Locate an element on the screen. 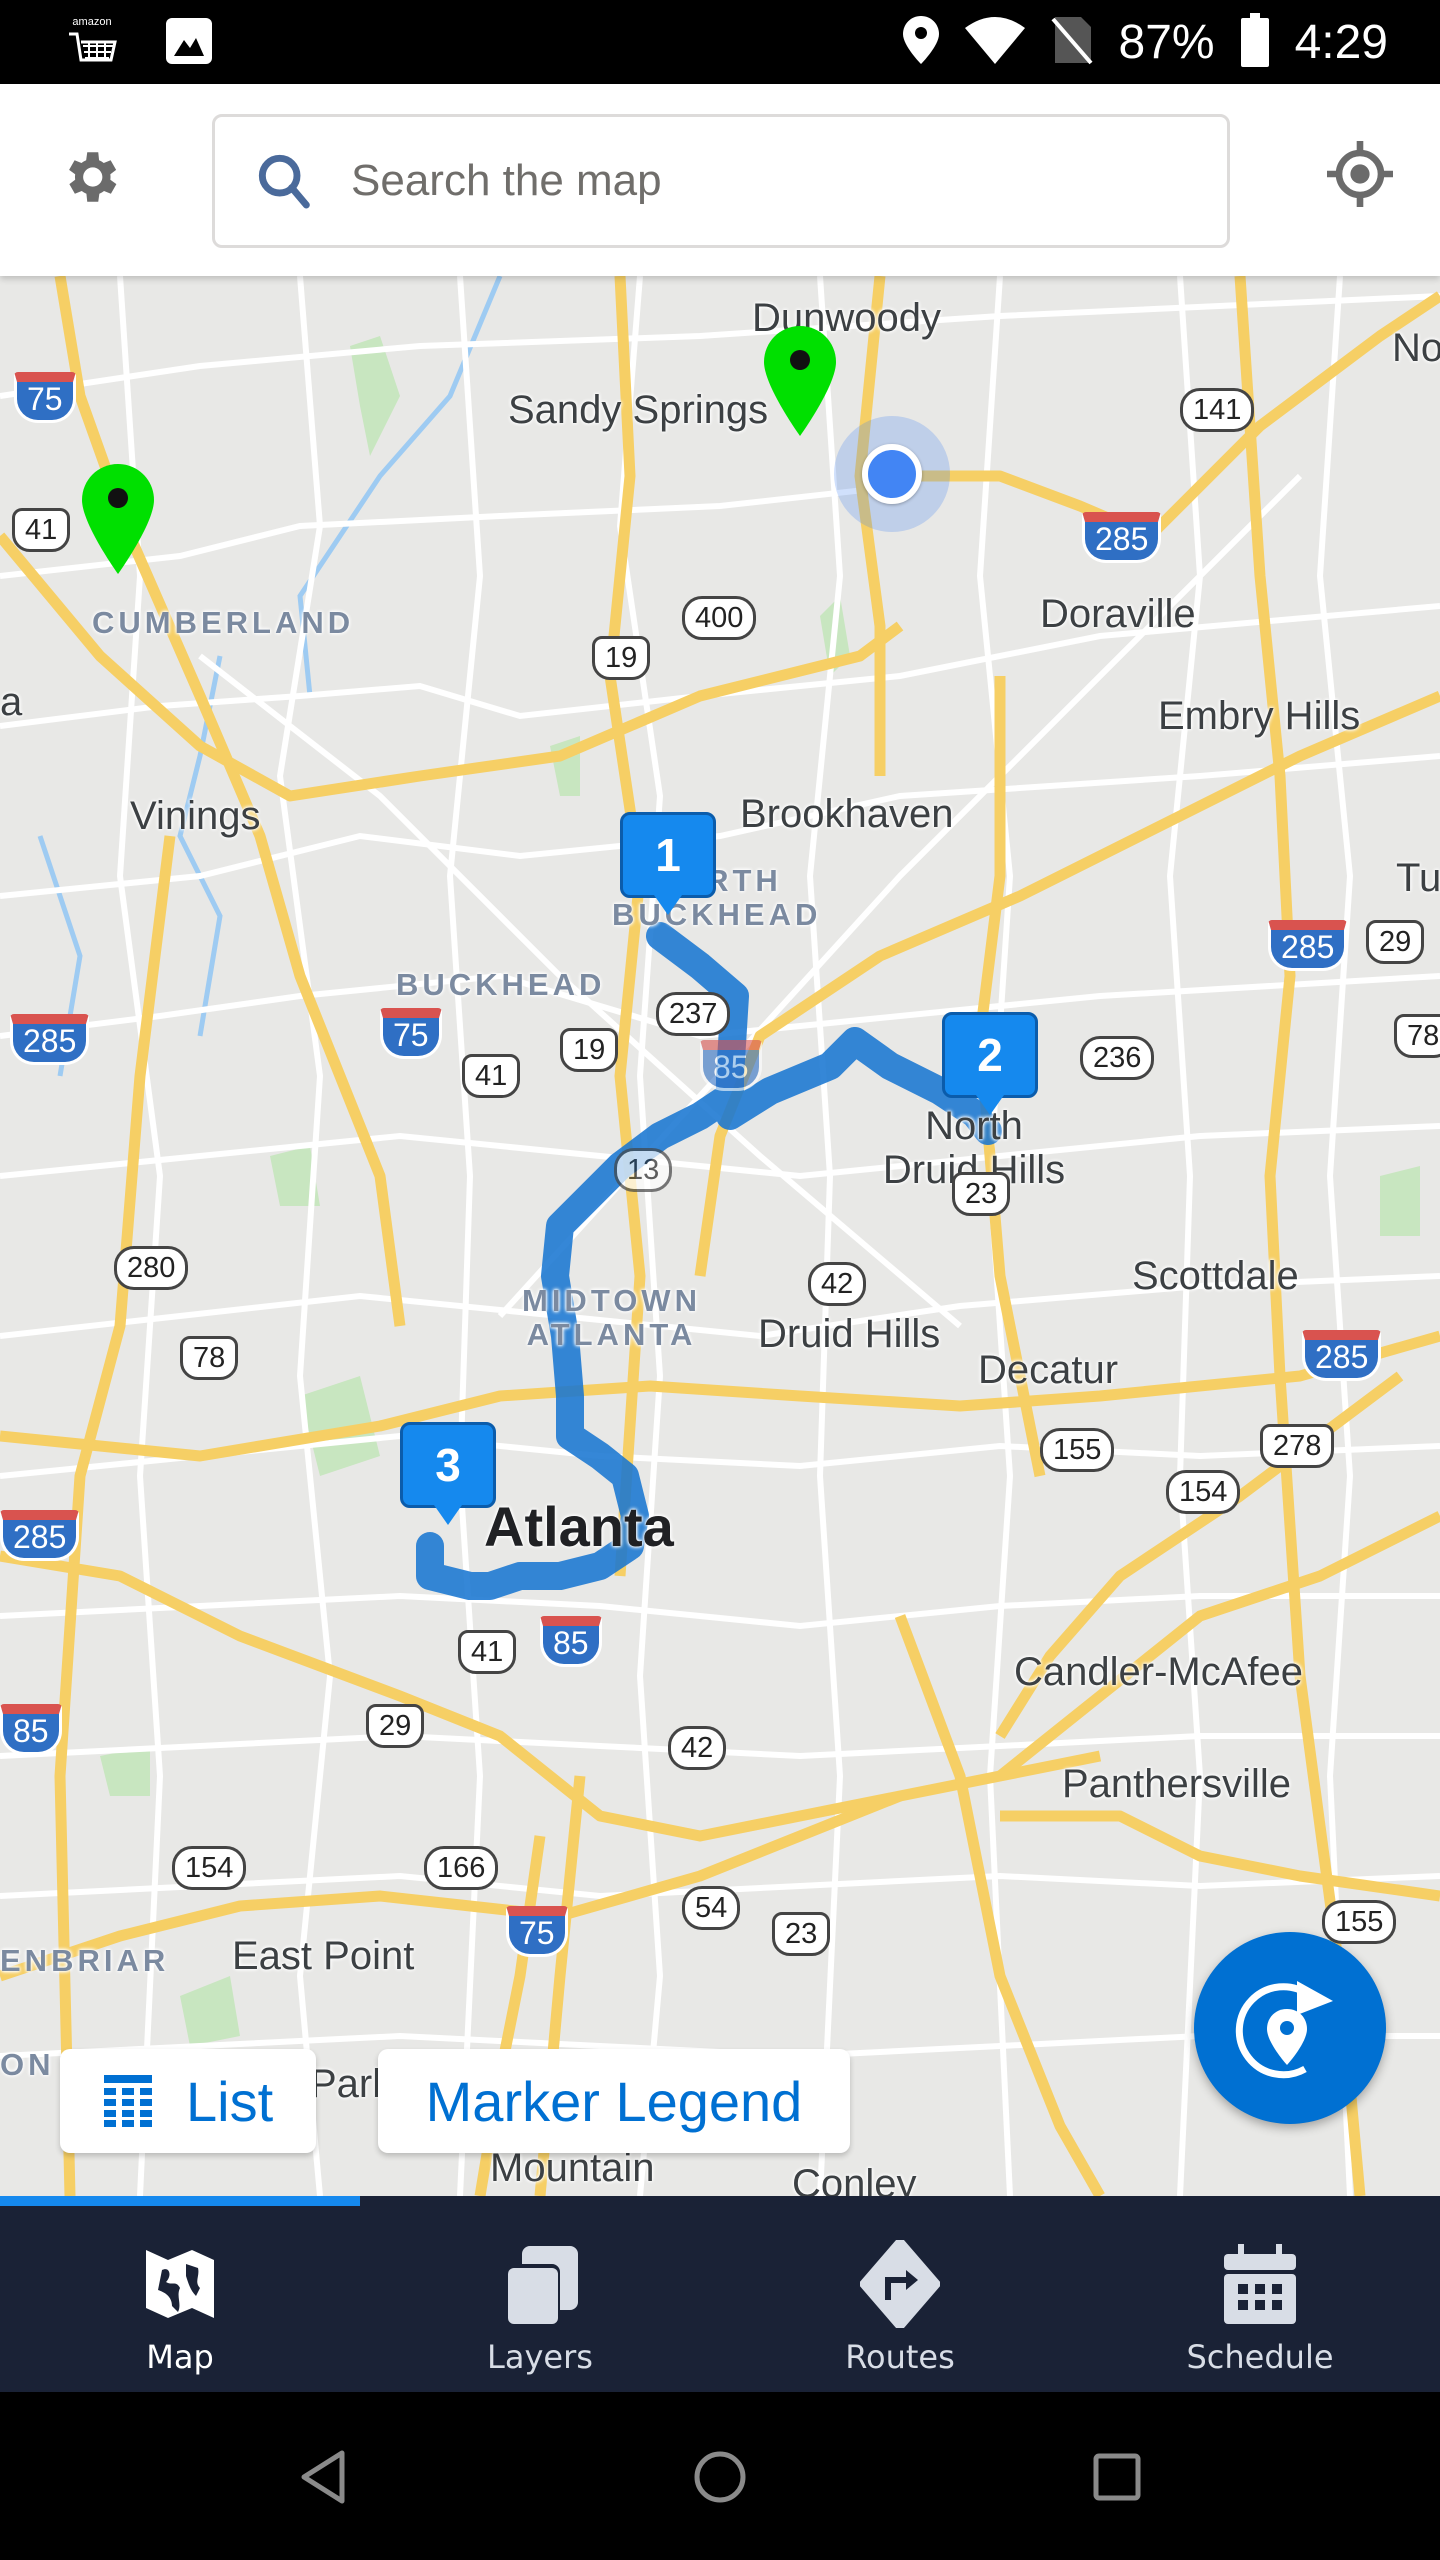 Image resolution: width=1440 pixels, height=2560 pixels. shield-us23: 23 is located at coordinates (801, 1934).